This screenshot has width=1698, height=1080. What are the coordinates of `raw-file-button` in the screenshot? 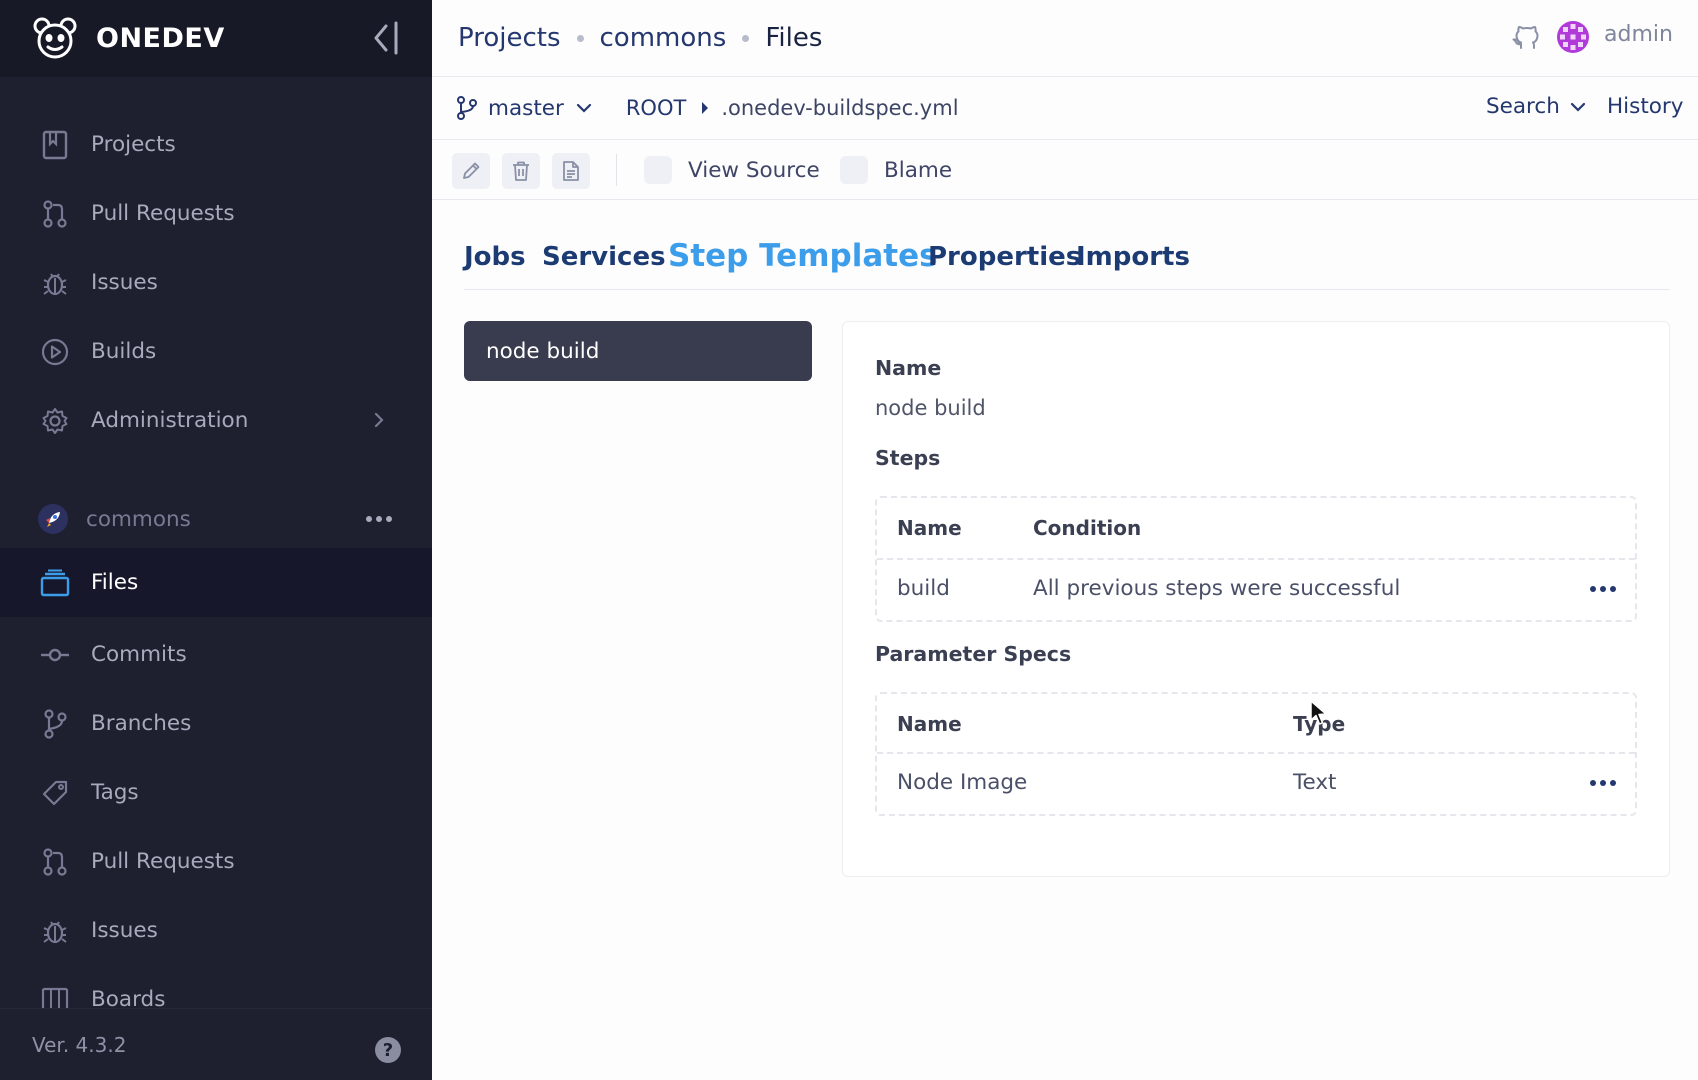 It's located at (571, 171).